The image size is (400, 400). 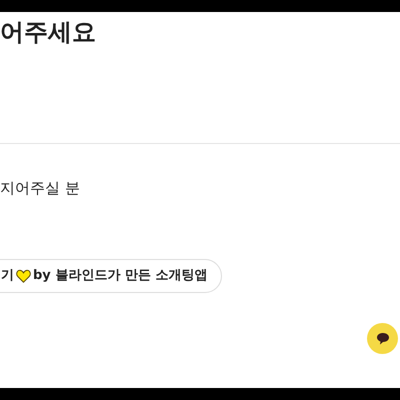 What do you see at coordinates (120, 276) in the screenshot?
I see `banner-text: by 블라인드가 만든 소개팅앱` at bounding box center [120, 276].